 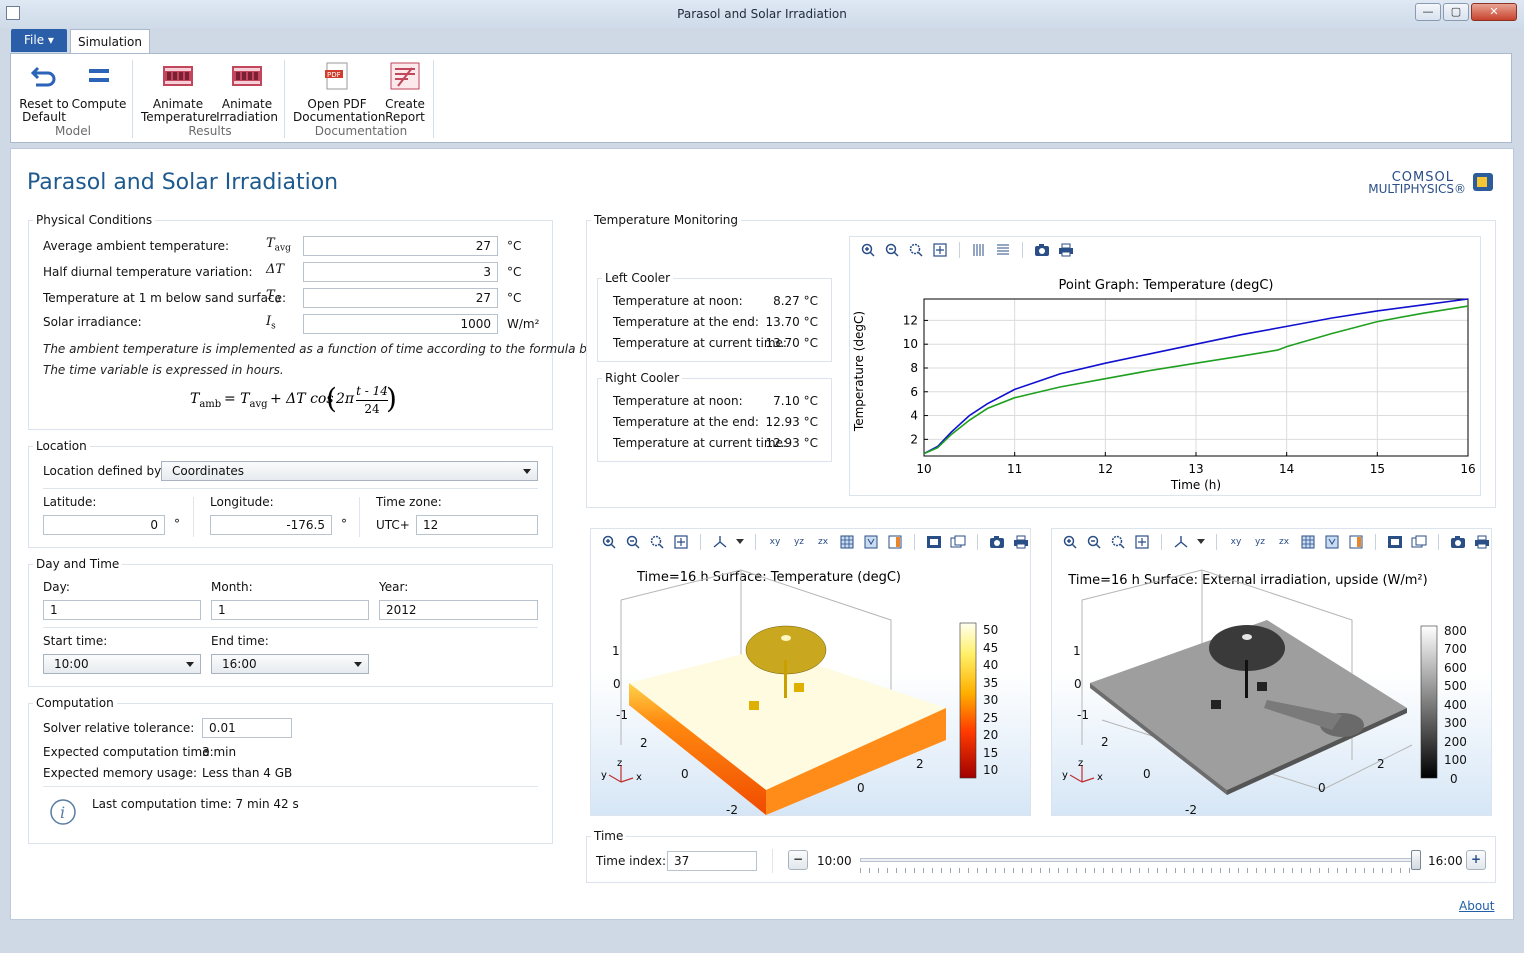 I want to click on open-pdf-documentation-button: PDF Open PDF Documentation, so click(x=339, y=92).